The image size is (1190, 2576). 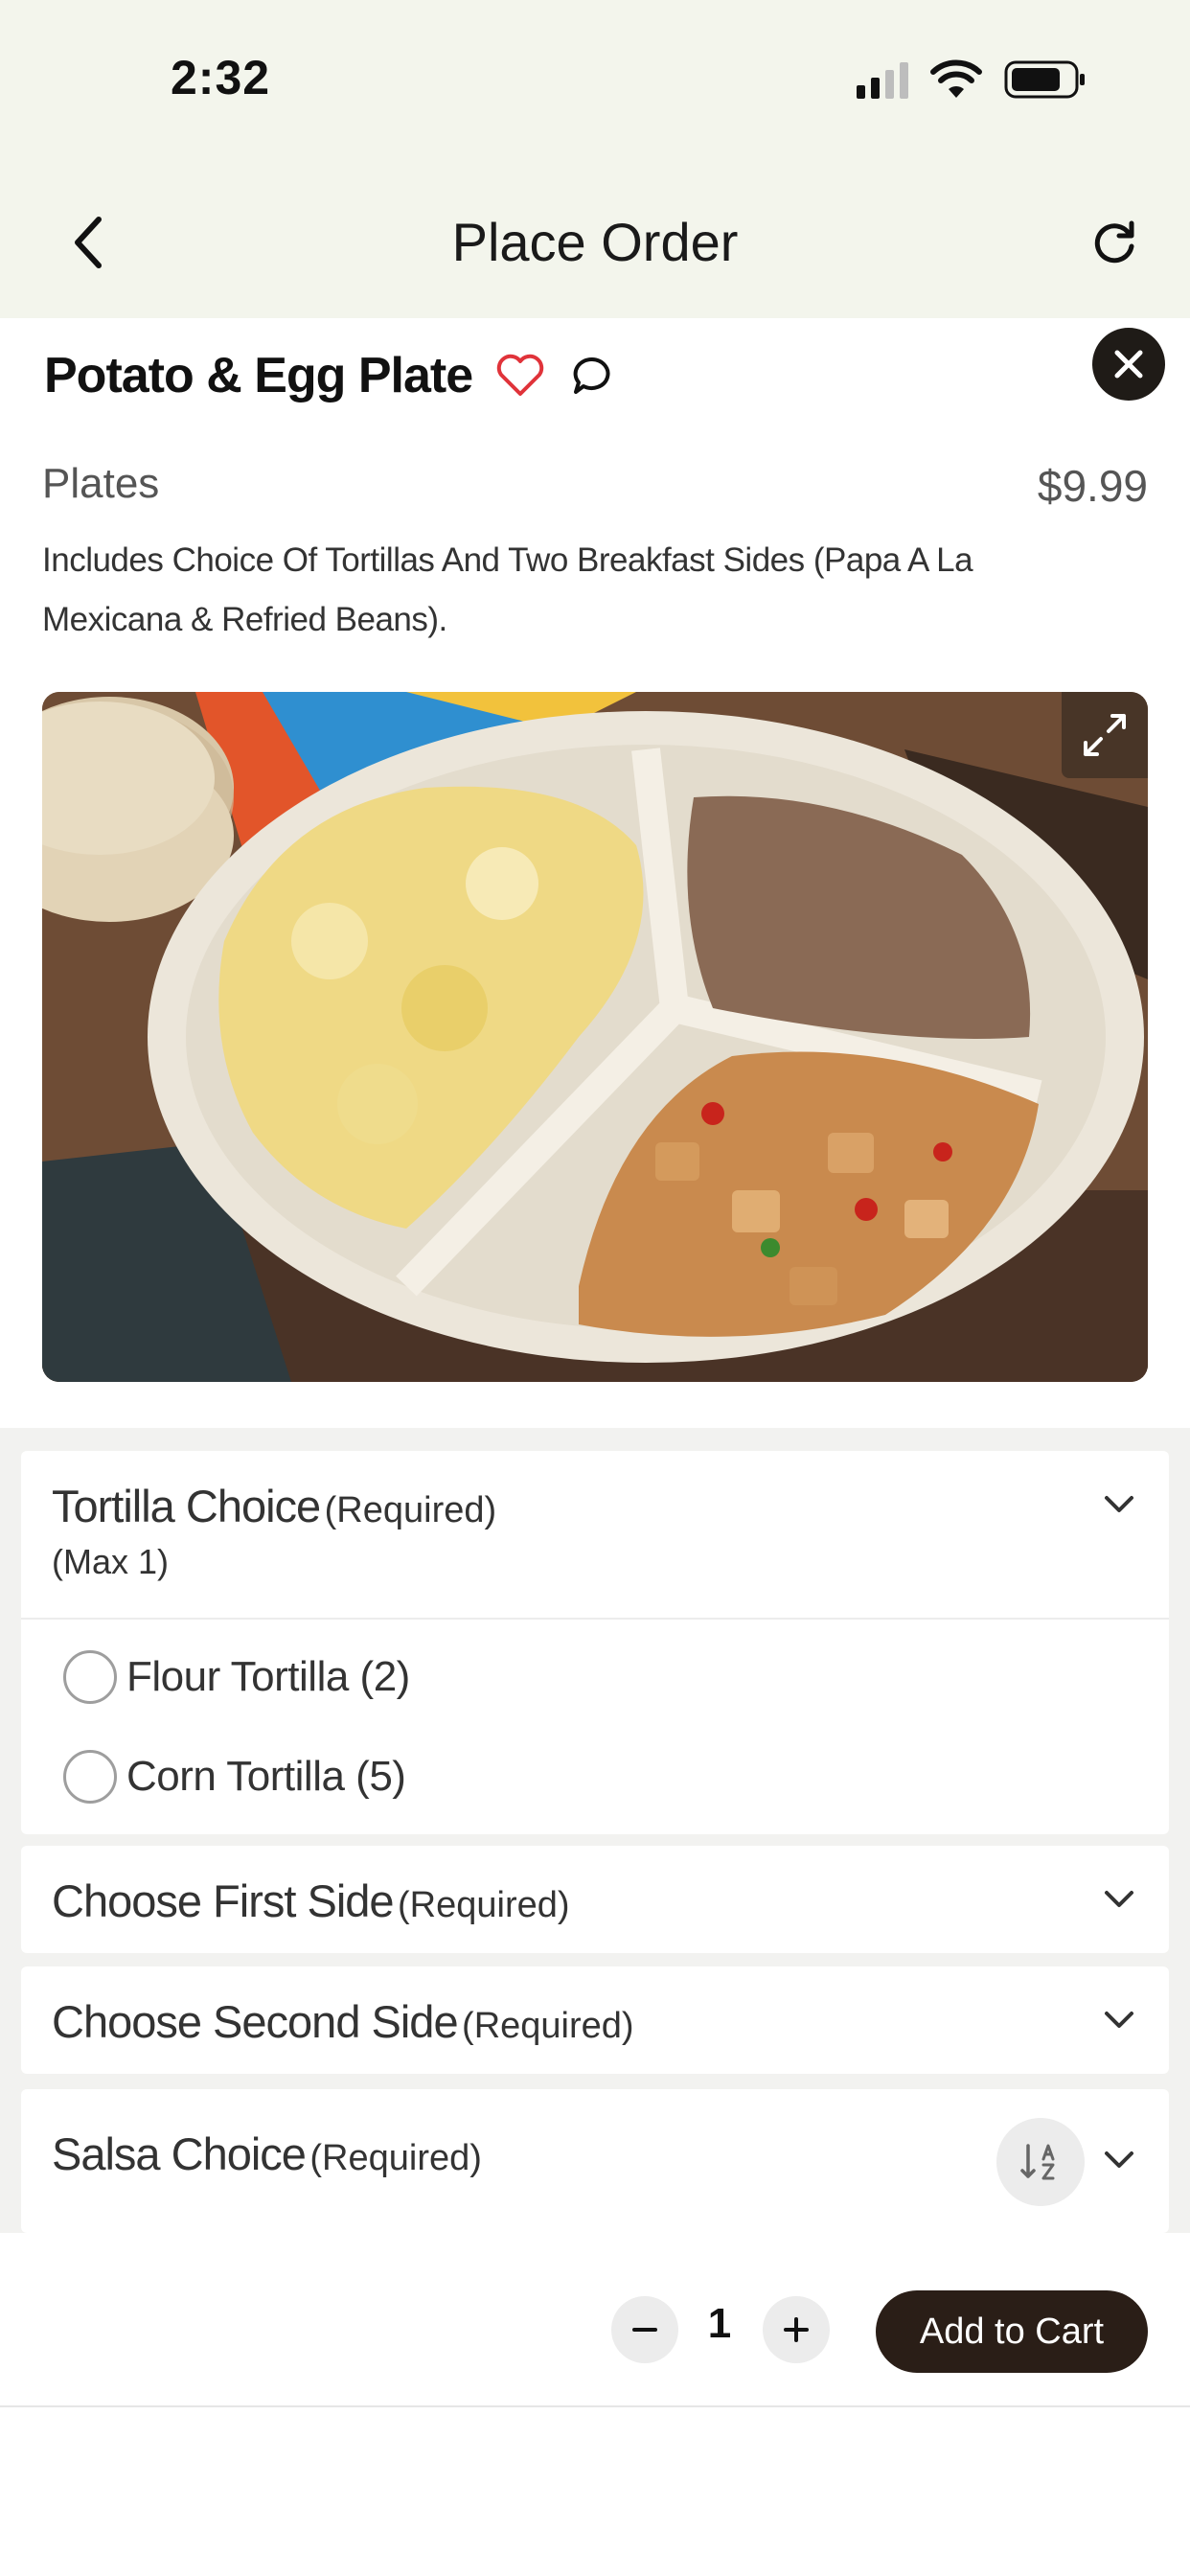 I want to click on radio-label: Corn Tortilla (5), so click(x=266, y=1776).